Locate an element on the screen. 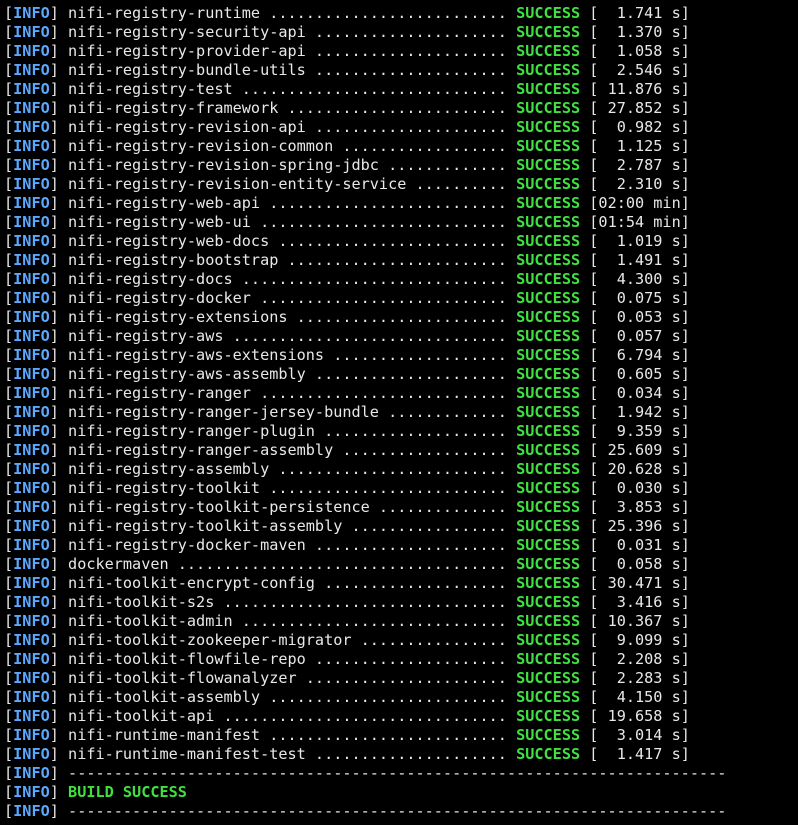 This screenshot has width=798, height=825. build-result-line: [INFO] BUILD SUCCESS is located at coordinates (95, 792).